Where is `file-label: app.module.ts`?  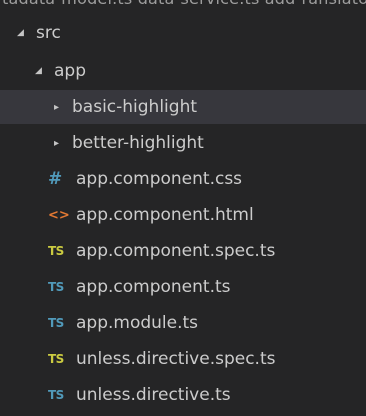
file-label: app.module.ts is located at coordinates (137, 323).